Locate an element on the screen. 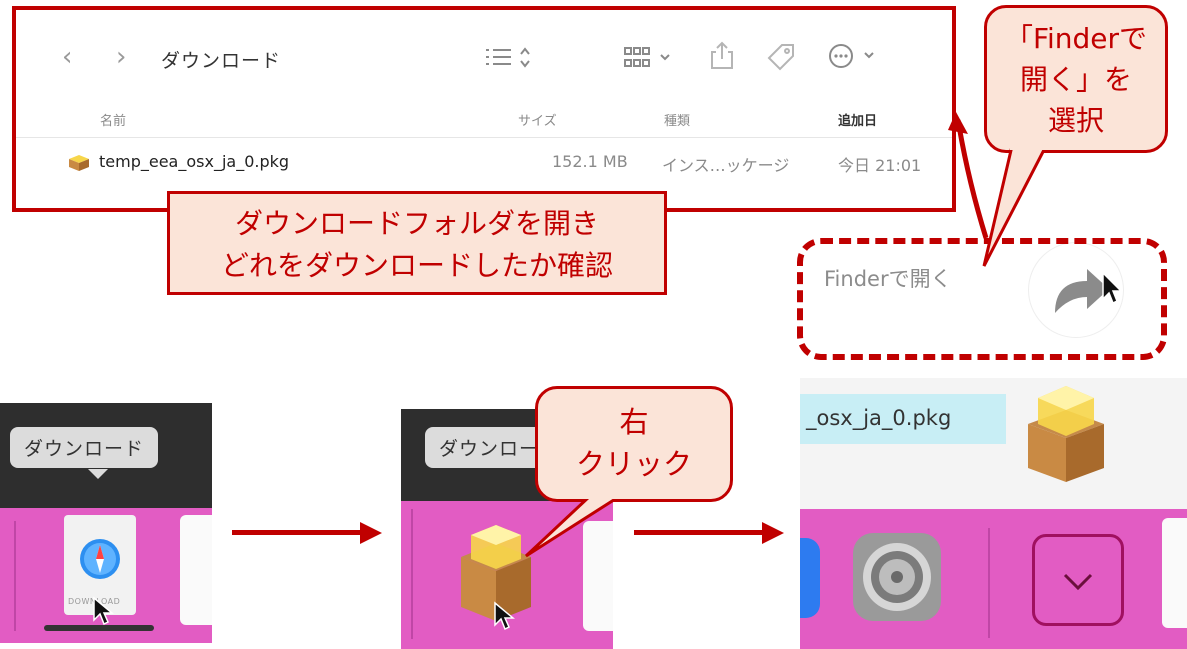  open-in-finder-callout-tail is located at coordinates (1015, 205).